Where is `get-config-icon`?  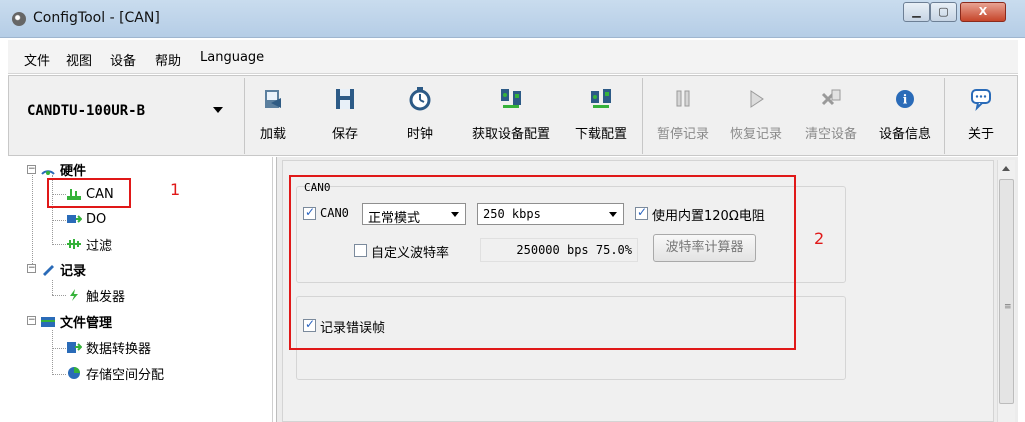
get-config-icon is located at coordinates (511, 98).